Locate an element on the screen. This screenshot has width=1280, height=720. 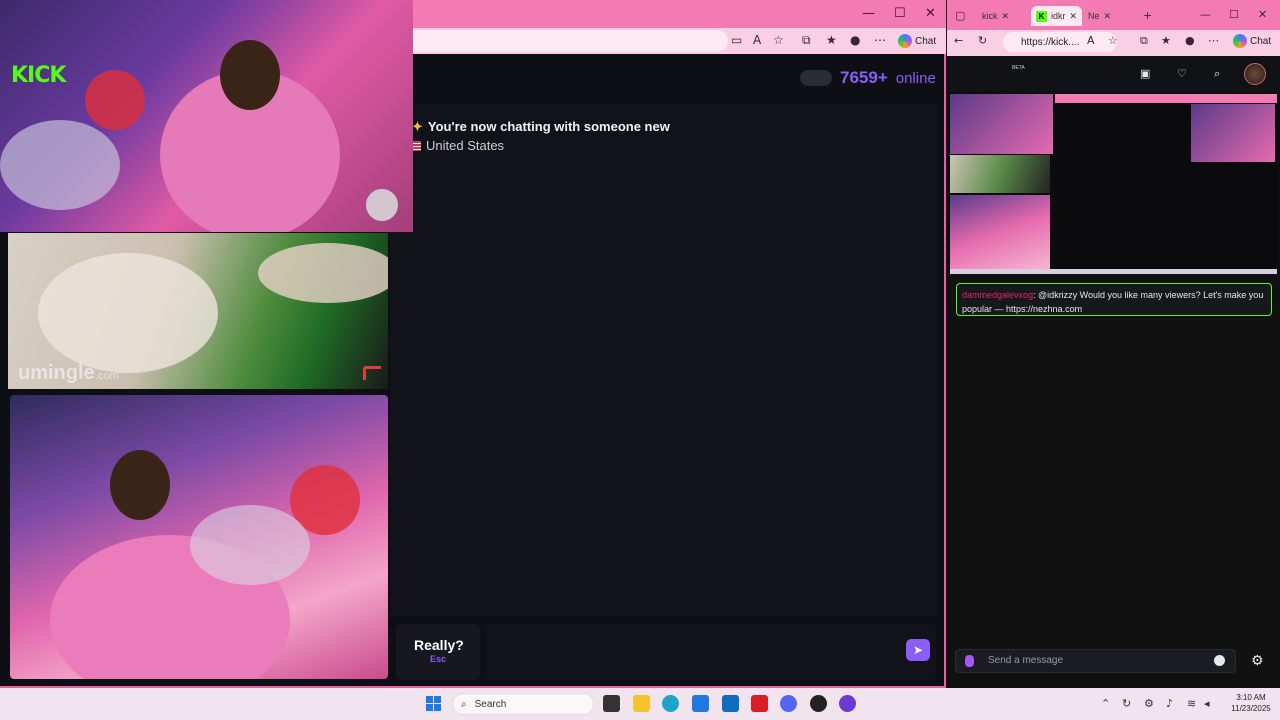
online-count: 7659+ is located at coordinates (864, 77).